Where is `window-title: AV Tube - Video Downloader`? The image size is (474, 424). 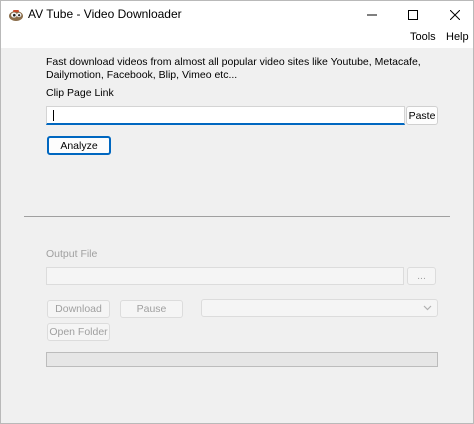 window-title: AV Tube - Video Downloader is located at coordinates (105, 14).